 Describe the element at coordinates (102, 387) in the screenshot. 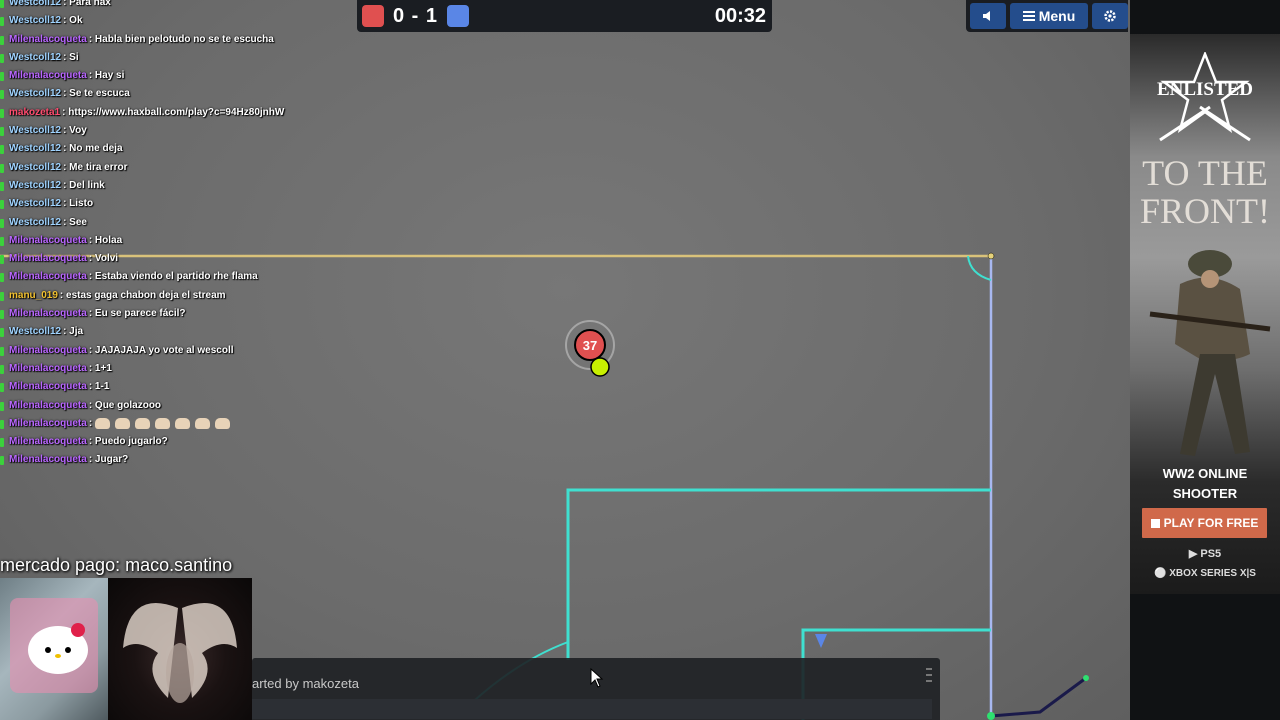

I see `chat-text: 1-1` at that location.